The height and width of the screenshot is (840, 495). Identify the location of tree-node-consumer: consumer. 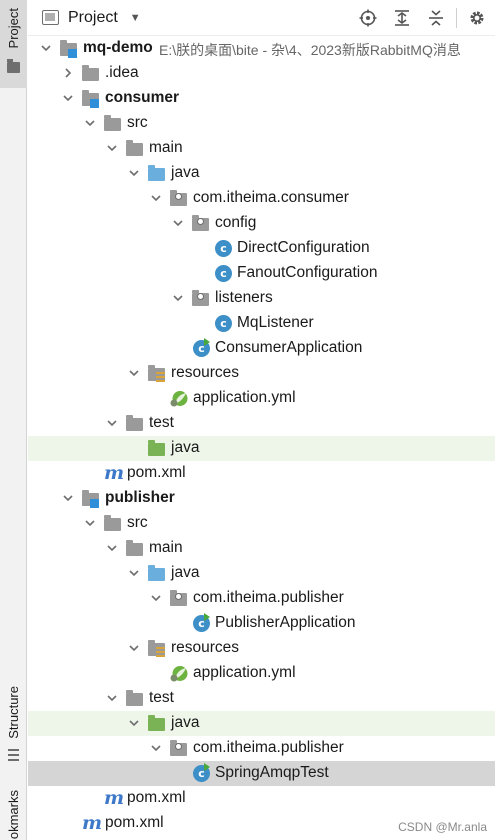
(261, 98).